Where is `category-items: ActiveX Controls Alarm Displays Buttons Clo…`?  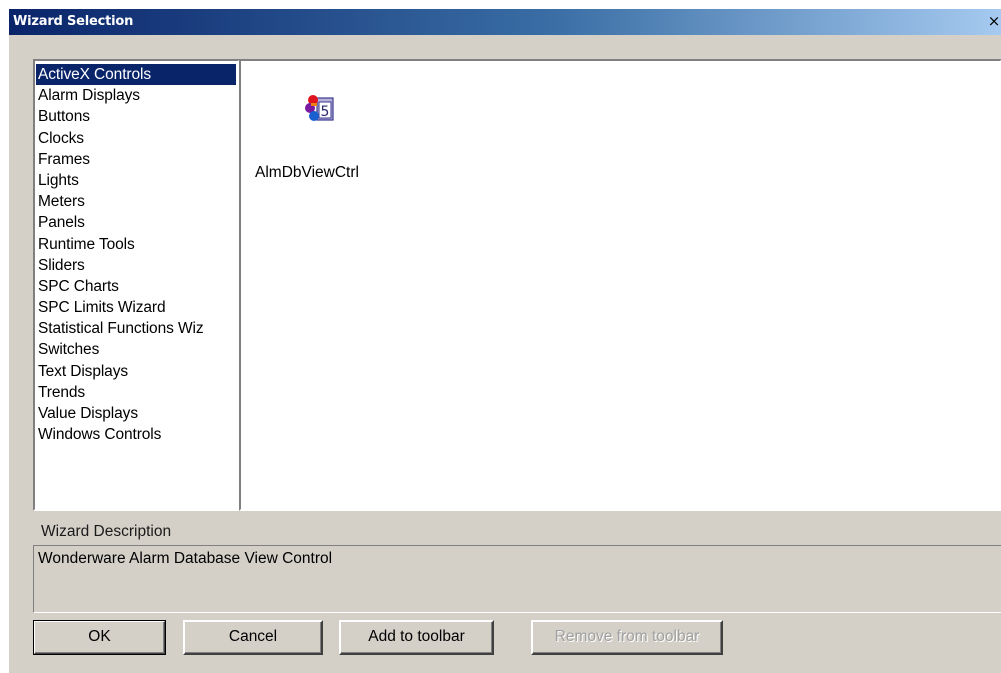
category-items: ActiveX Controls Alarm Displays Buttons Clo… is located at coordinates (136, 254).